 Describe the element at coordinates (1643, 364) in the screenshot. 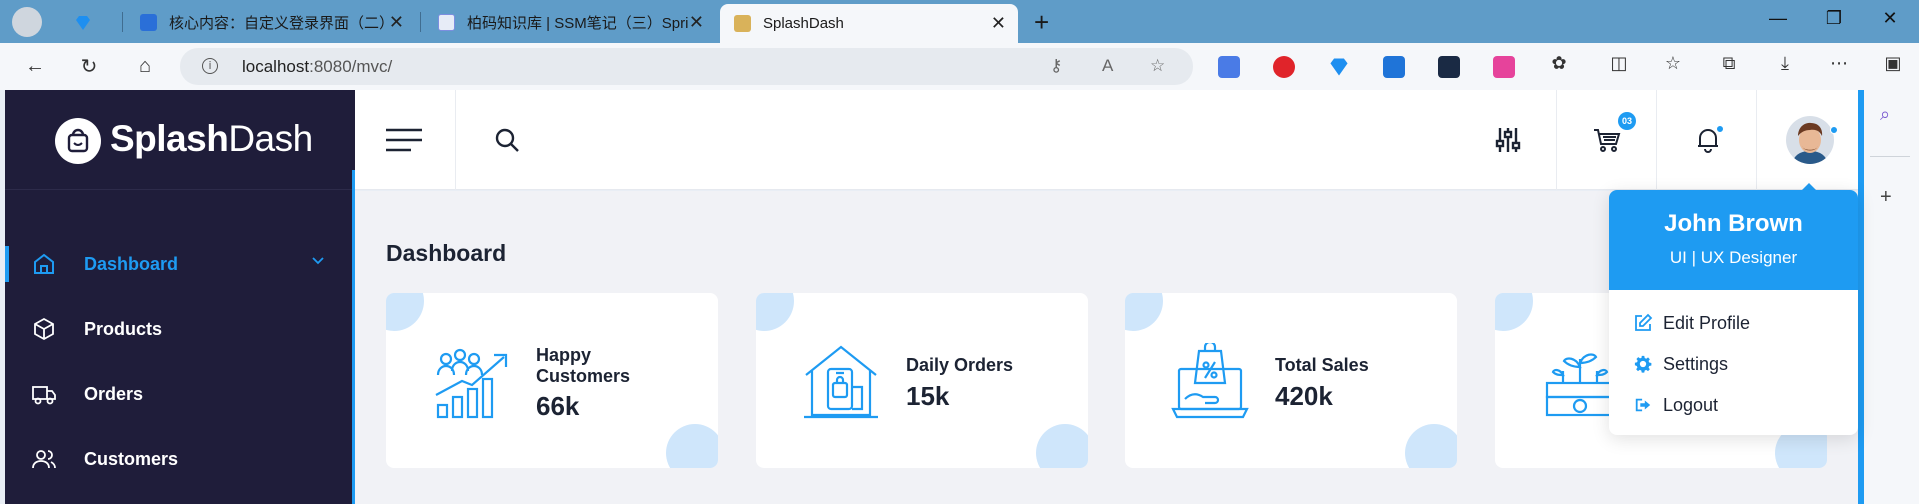

I see `gear-icon` at that location.